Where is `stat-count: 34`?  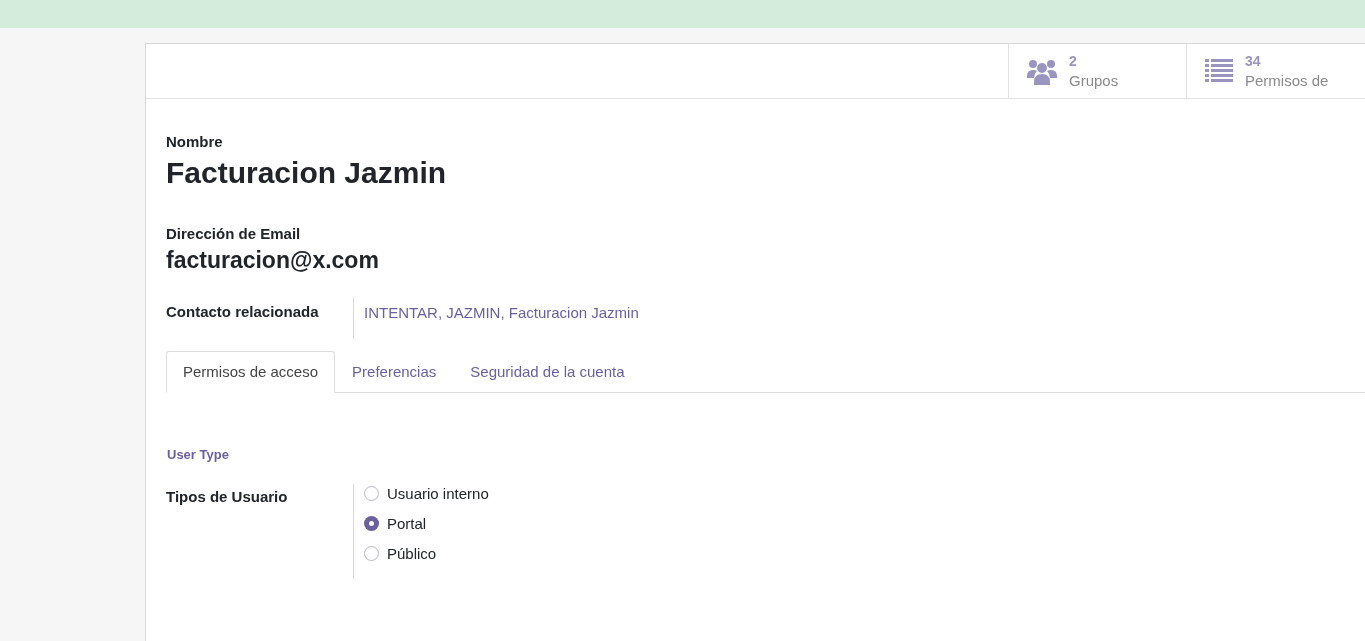 stat-count: 34 is located at coordinates (1253, 61).